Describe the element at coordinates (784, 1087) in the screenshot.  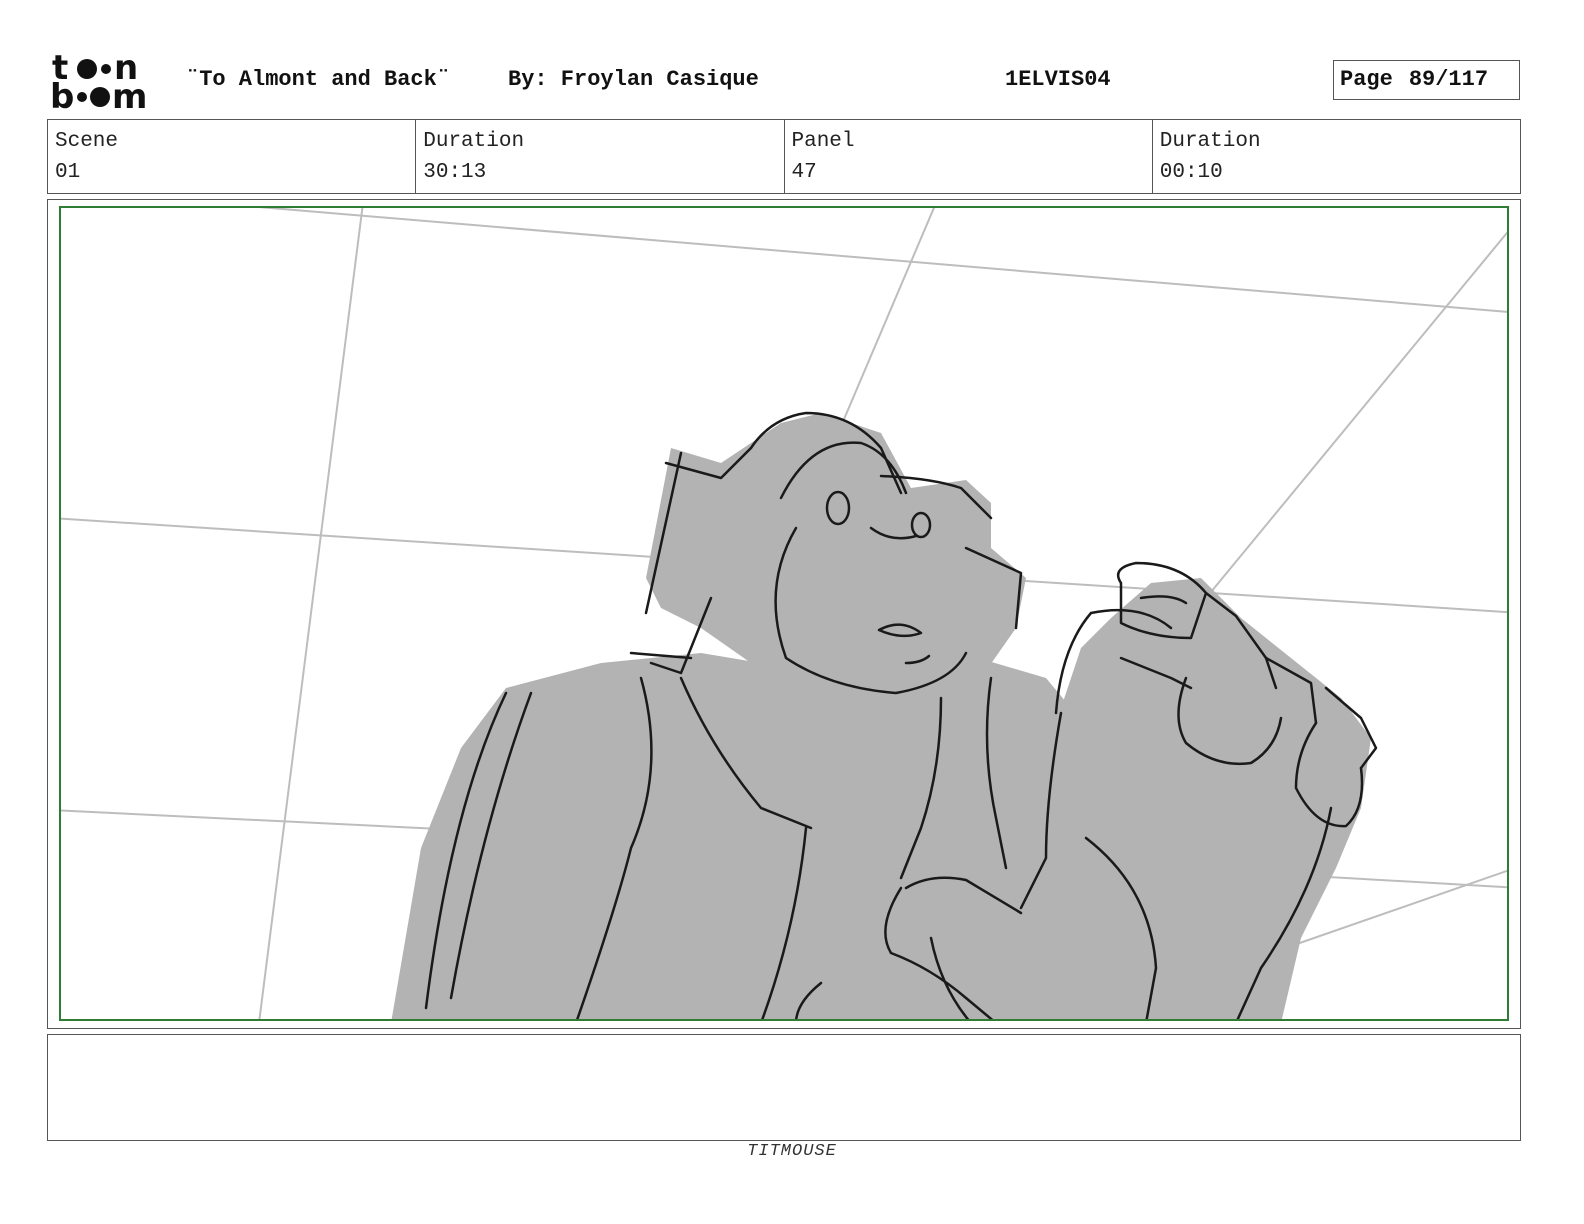
I see `panel-notes-box` at that location.